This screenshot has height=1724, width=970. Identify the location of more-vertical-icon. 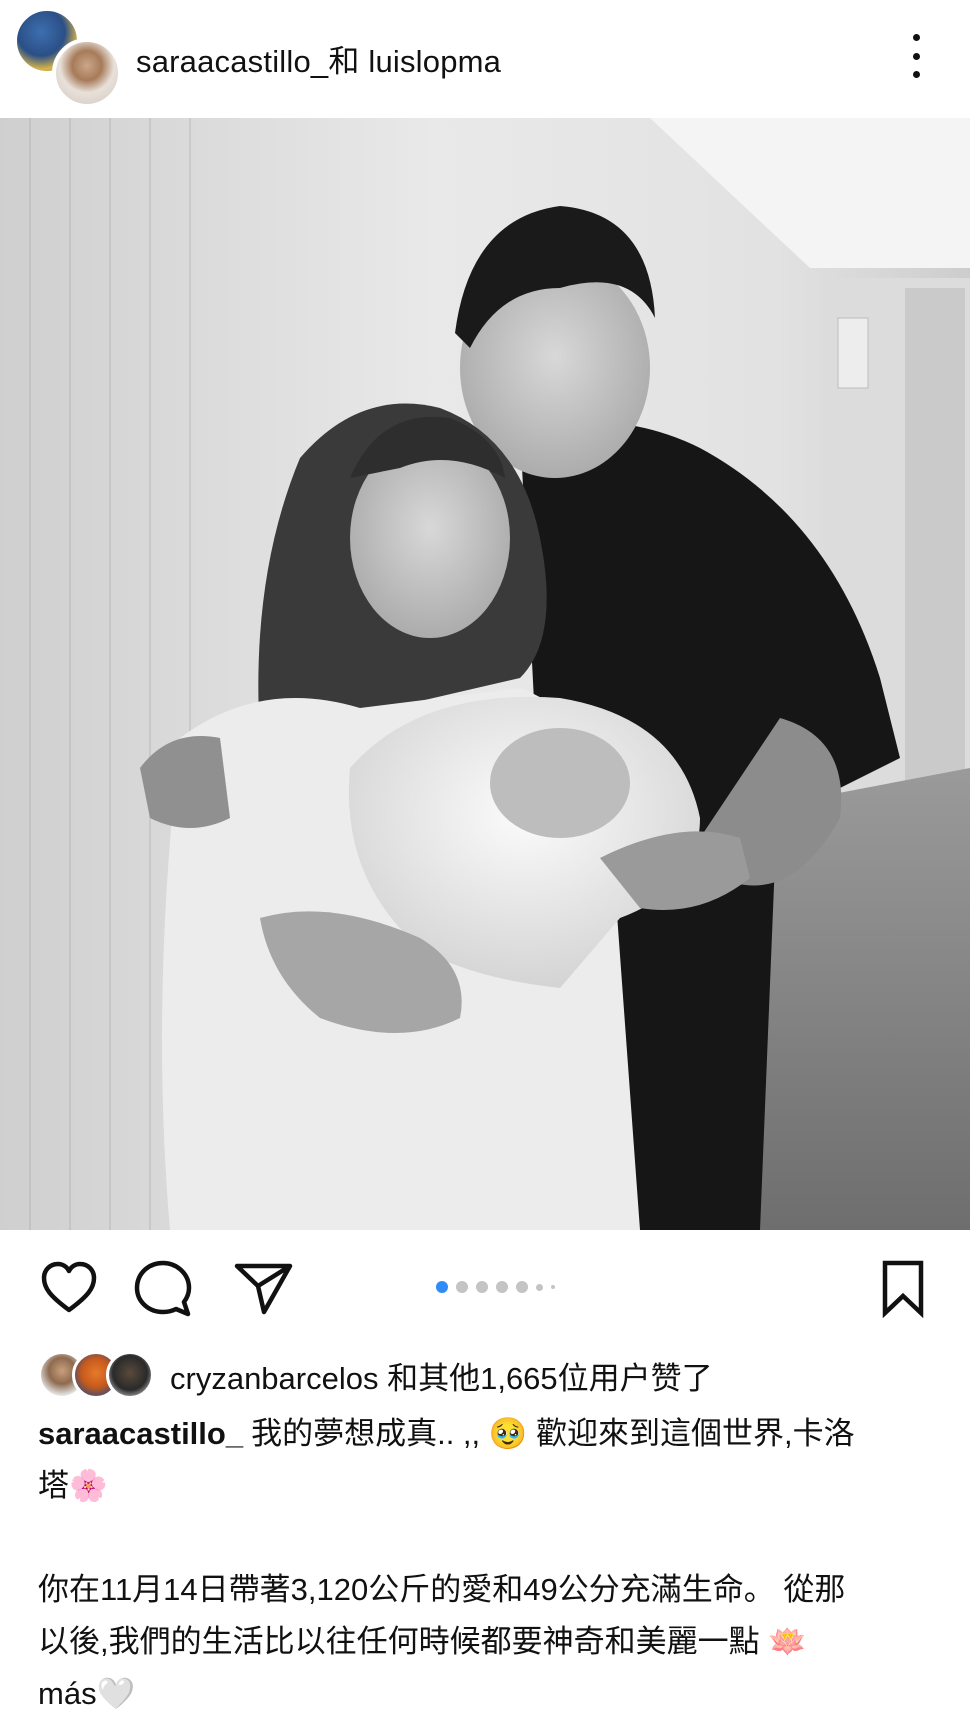
(916, 56).